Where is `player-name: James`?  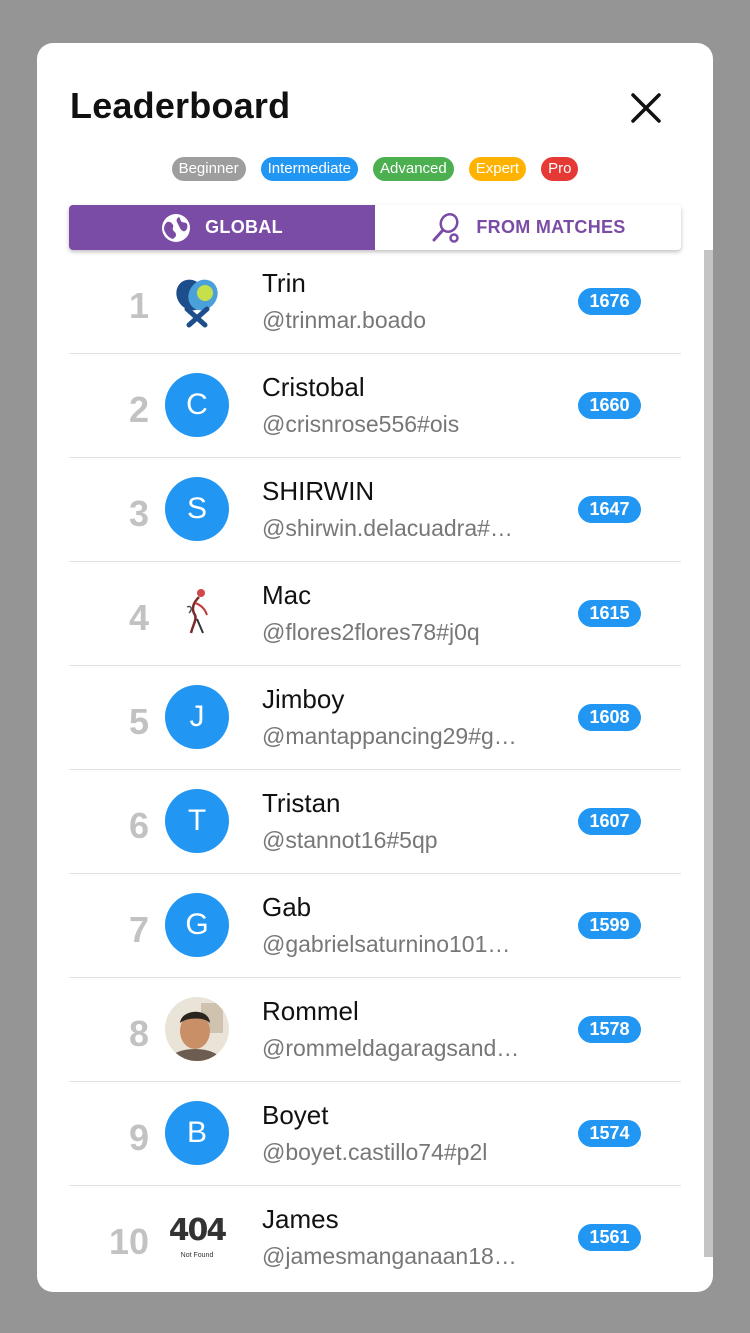 player-name: James is located at coordinates (300, 1219).